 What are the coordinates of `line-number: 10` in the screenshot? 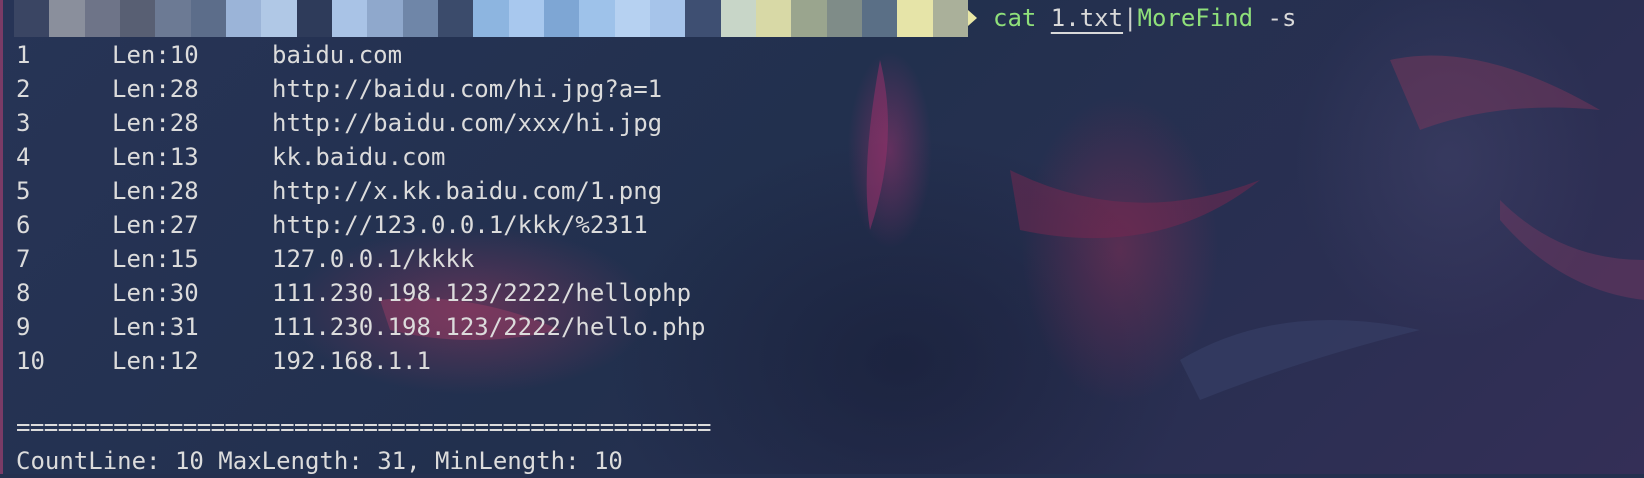 It's located at (30, 361).